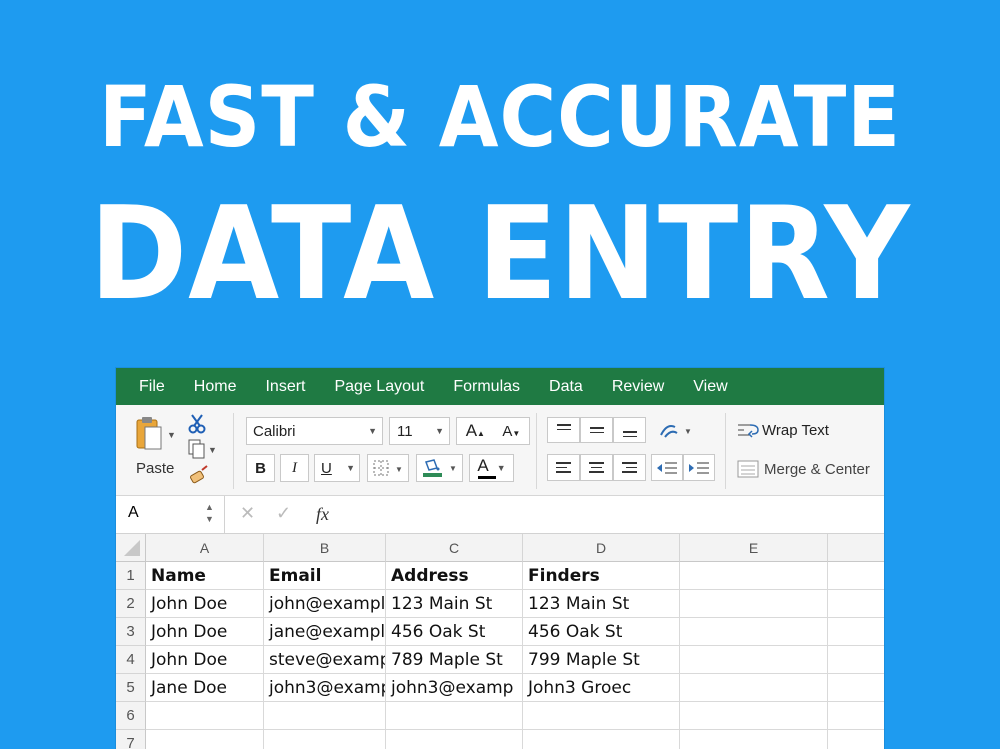 The image size is (1000, 749). I want to click on grow-font-button: A▲, so click(475, 431).